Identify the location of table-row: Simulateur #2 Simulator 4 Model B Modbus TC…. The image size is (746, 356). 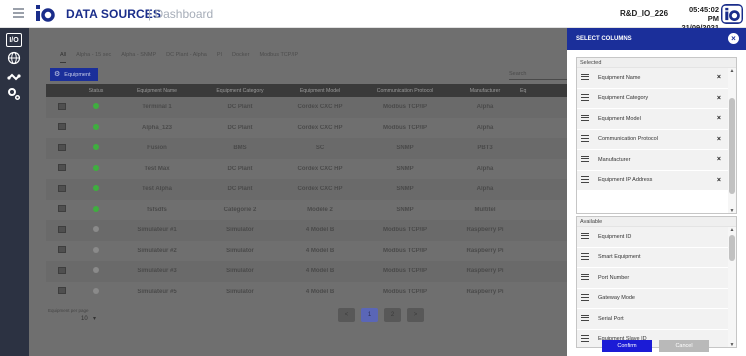
(306, 251).